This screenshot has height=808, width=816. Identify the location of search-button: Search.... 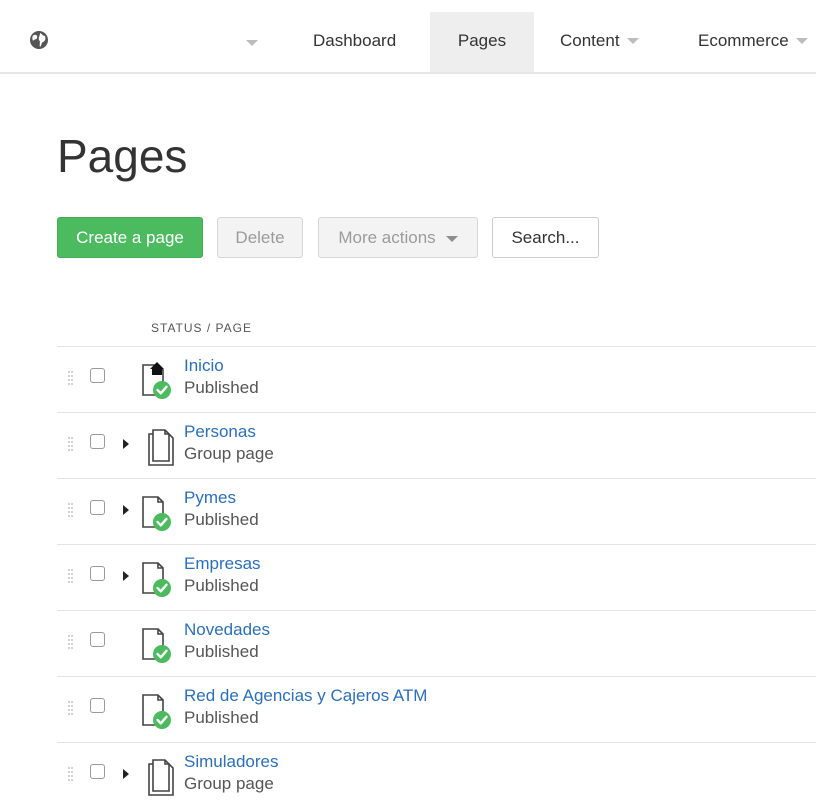
(545, 237).